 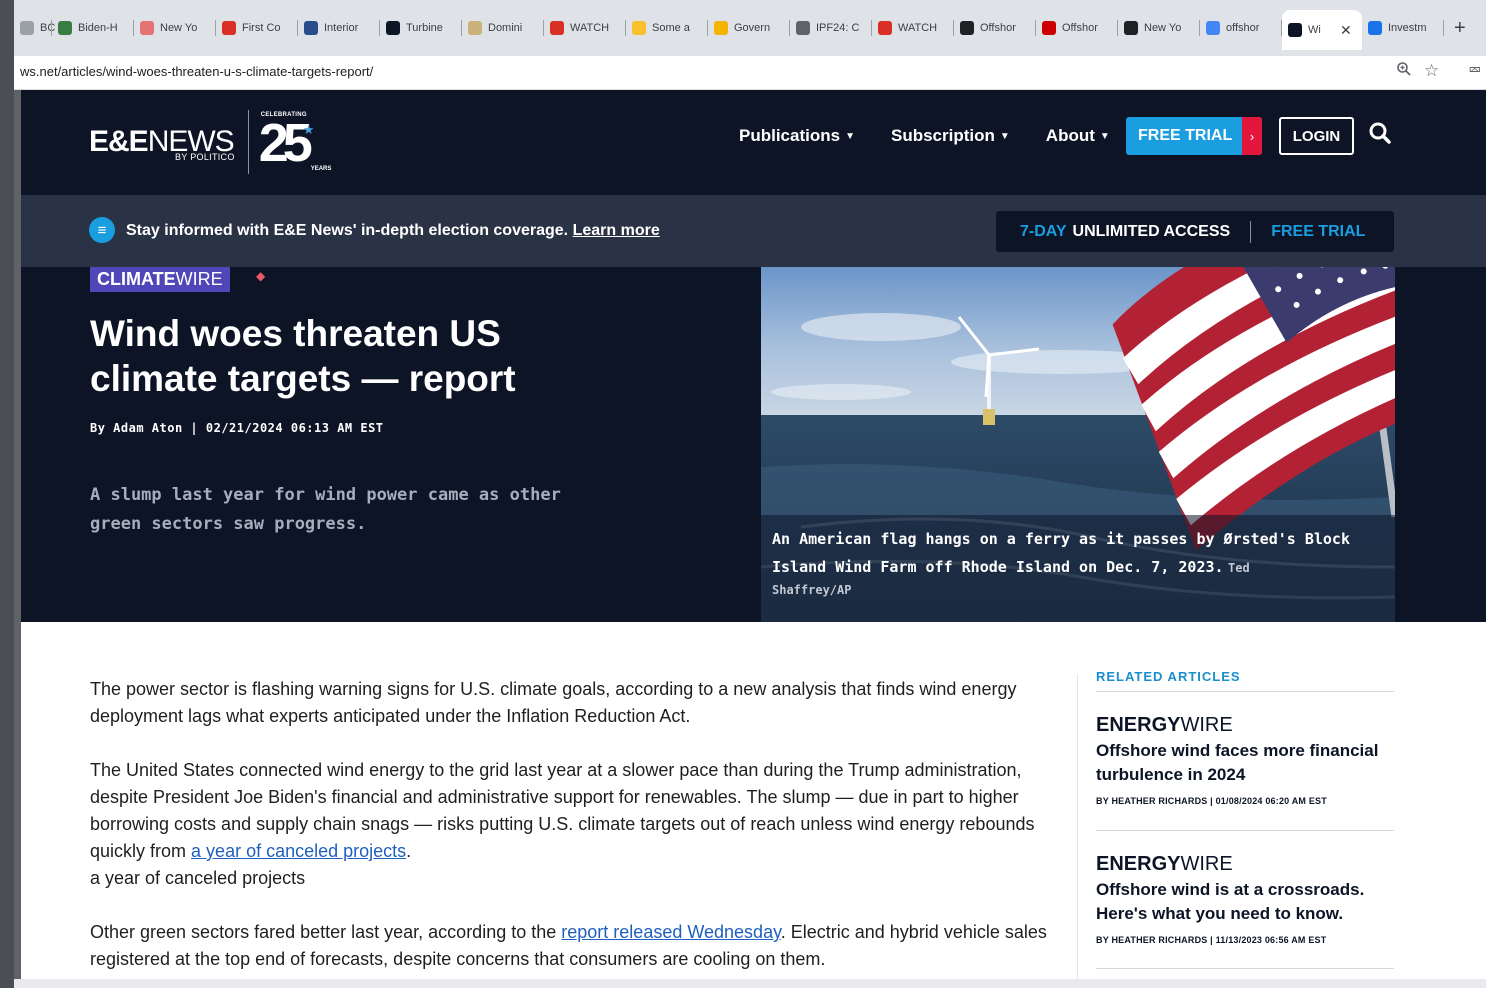 I want to click on tab-label: Biden-H, so click(x=98, y=28).